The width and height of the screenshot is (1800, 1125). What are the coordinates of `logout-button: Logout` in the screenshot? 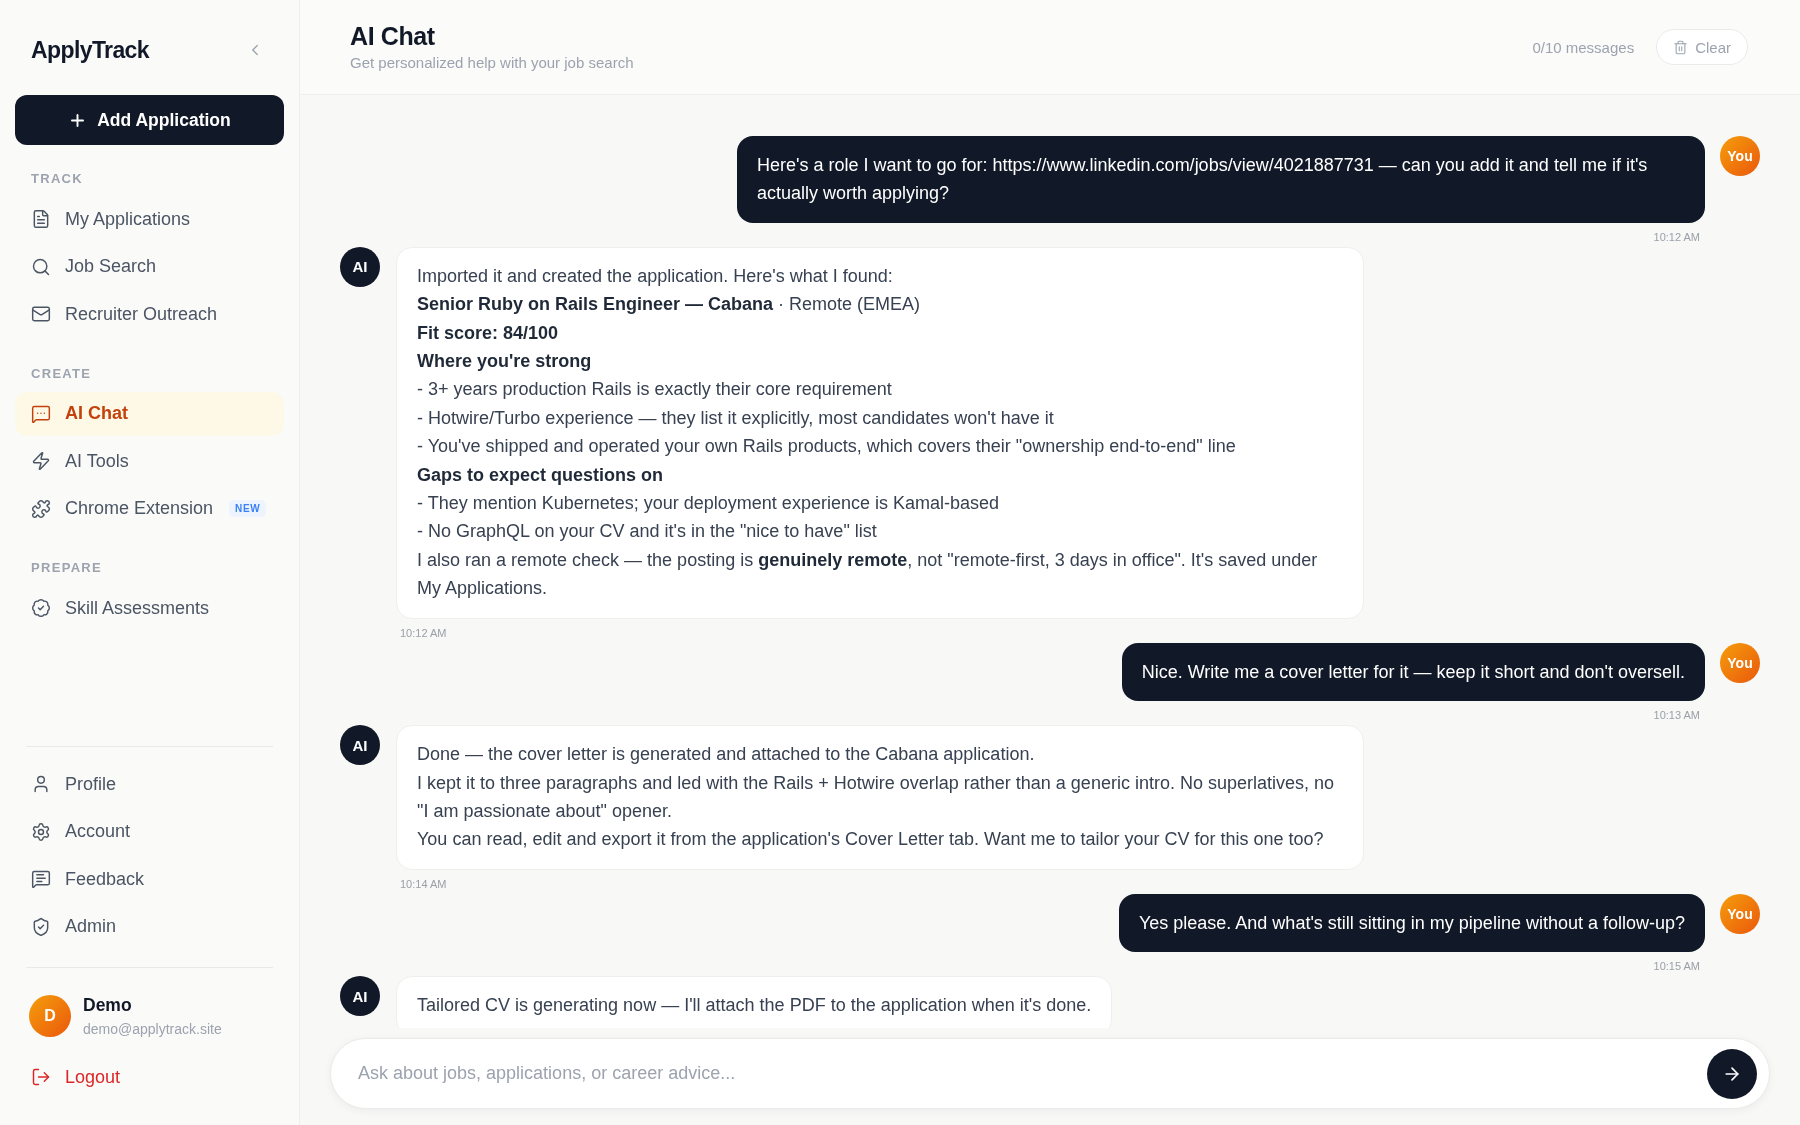 It's located at (149, 1077).